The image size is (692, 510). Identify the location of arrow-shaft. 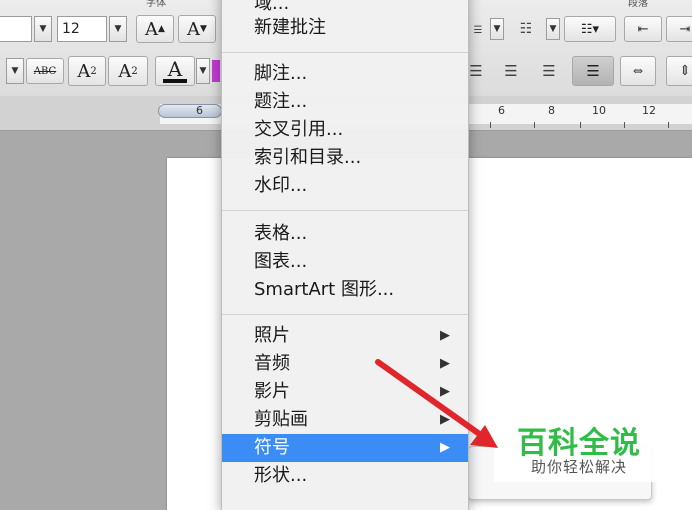
(428, 397).